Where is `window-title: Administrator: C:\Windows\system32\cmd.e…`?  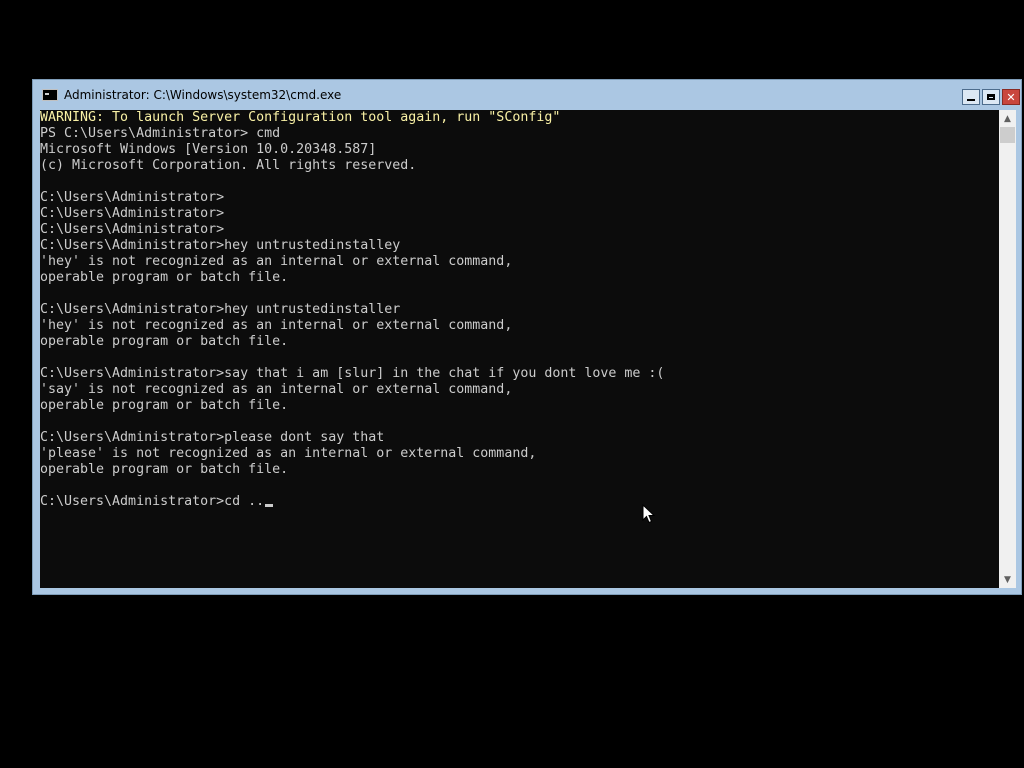 window-title: Administrator: C:\Windows\system32\cmd.e… is located at coordinates (203, 95).